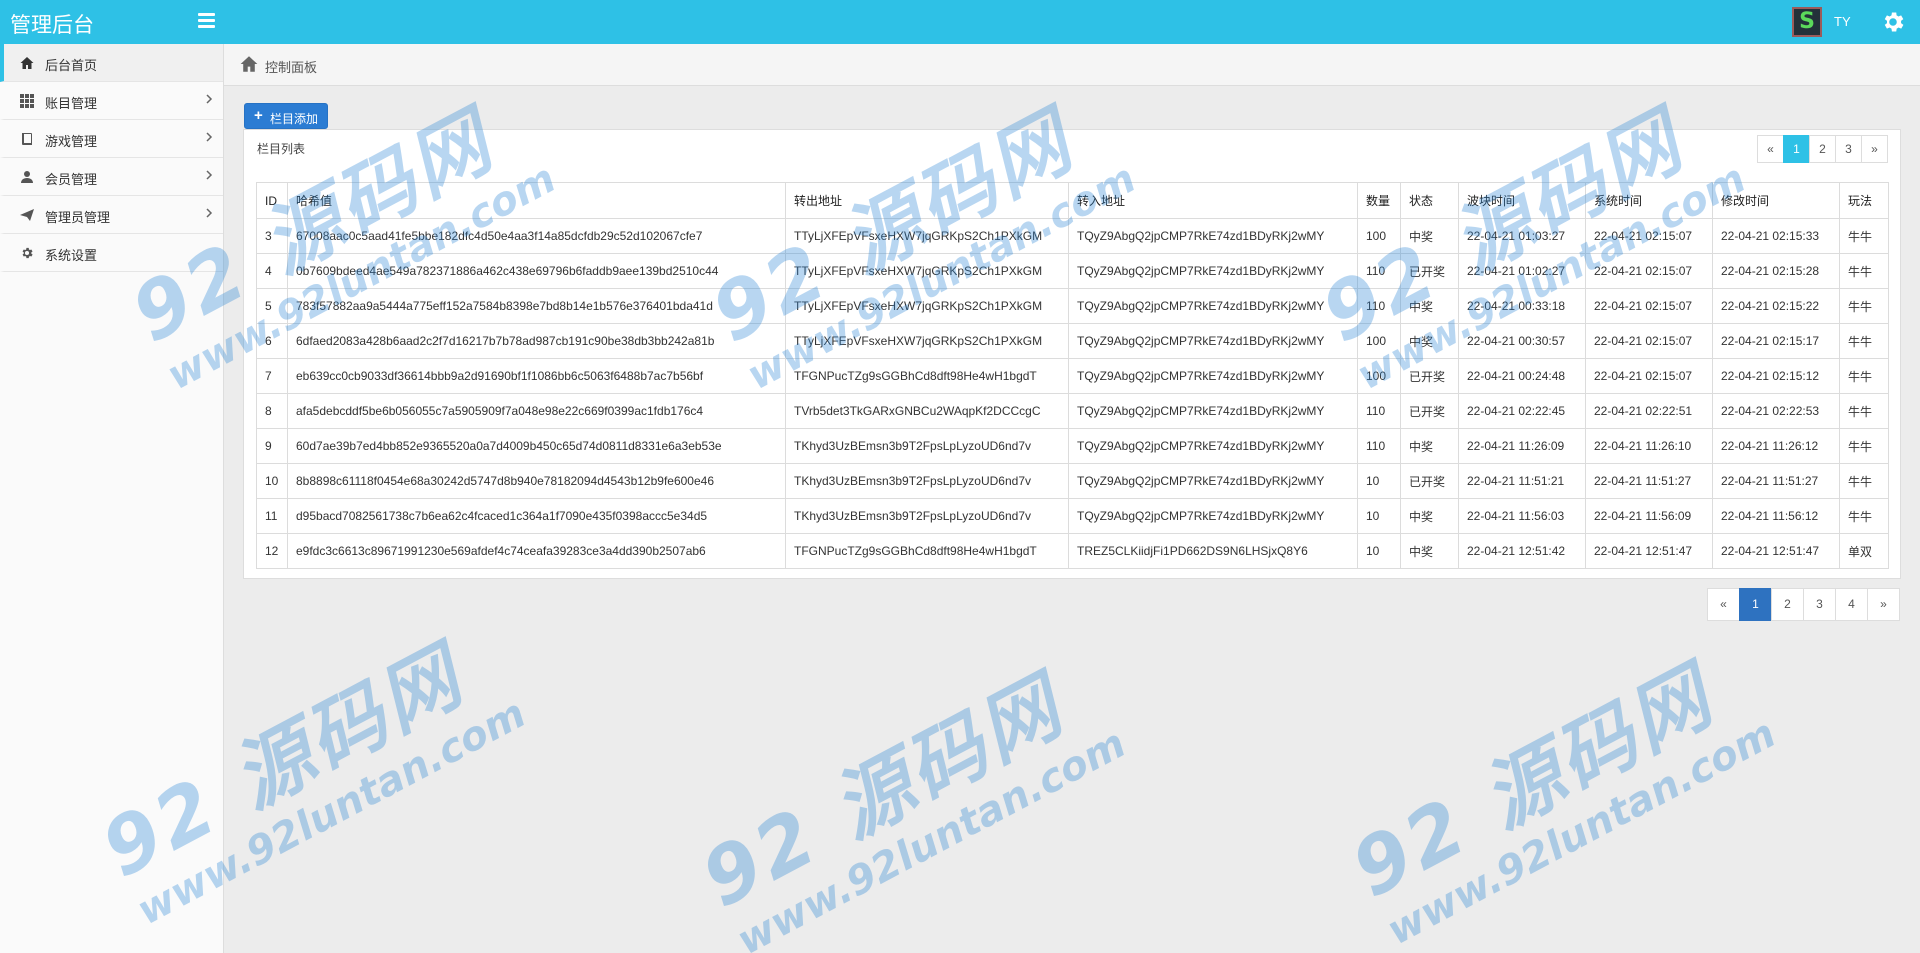  I want to click on cell-from-address: TFGNPucTZg9sGGBhCd8dft98He4wH1bgdT, so click(927, 551).